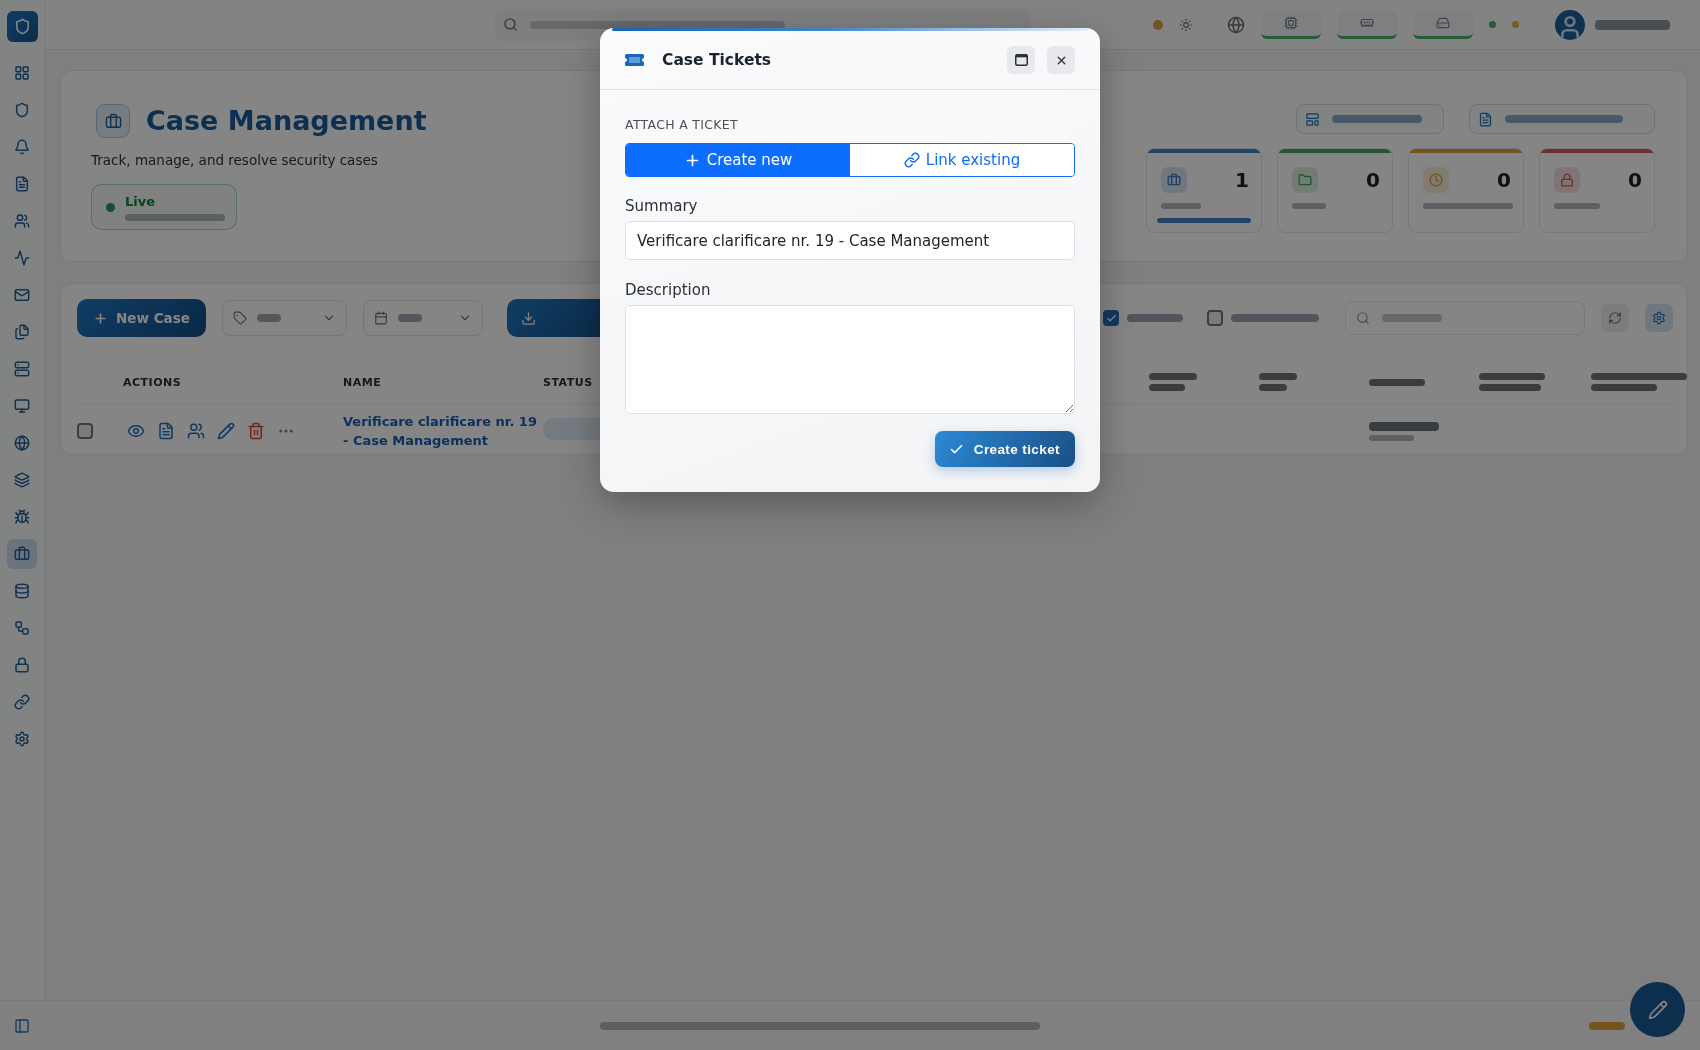  I want to click on calendar-icon, so click(380, 318).